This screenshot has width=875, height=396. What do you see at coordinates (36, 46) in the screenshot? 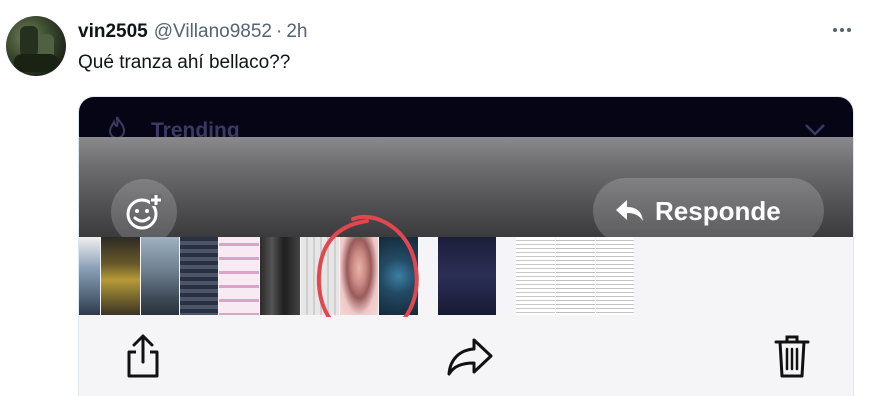
I see `avatar` at bounding box center [36, 46].